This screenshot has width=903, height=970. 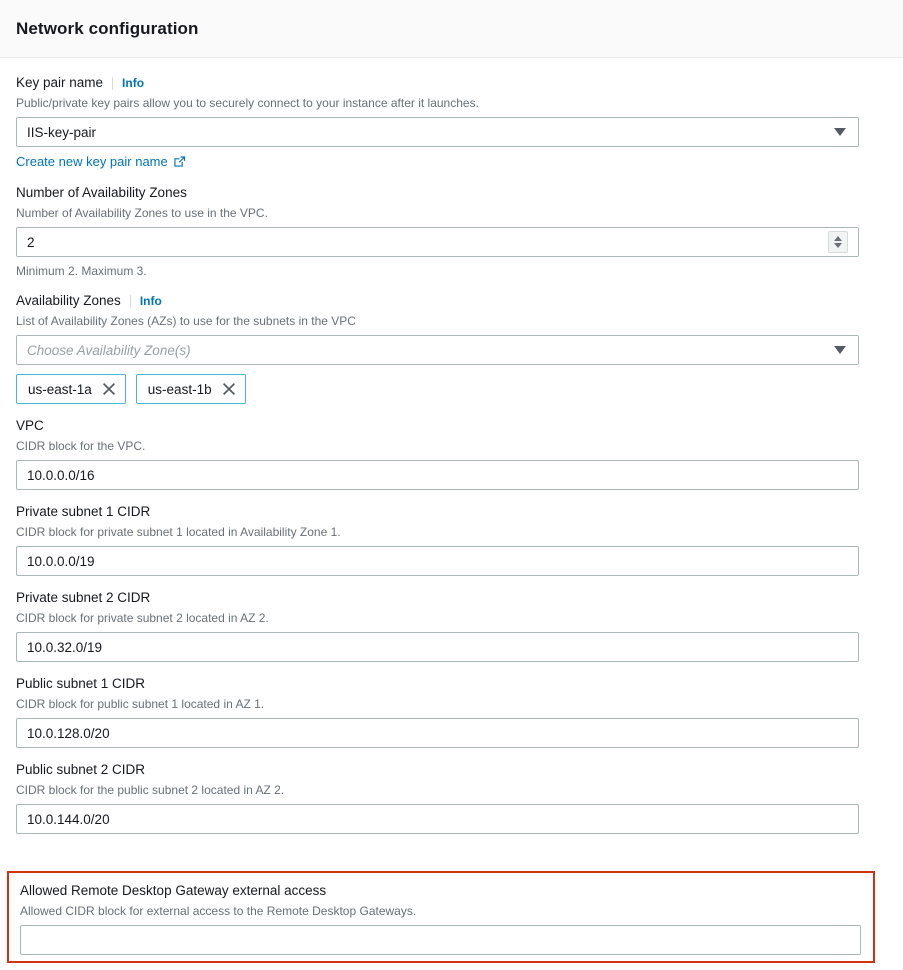 I want to click on public-subnet-2-label-row: Public subnet 2 CIDR, so click(x=451, y=770).